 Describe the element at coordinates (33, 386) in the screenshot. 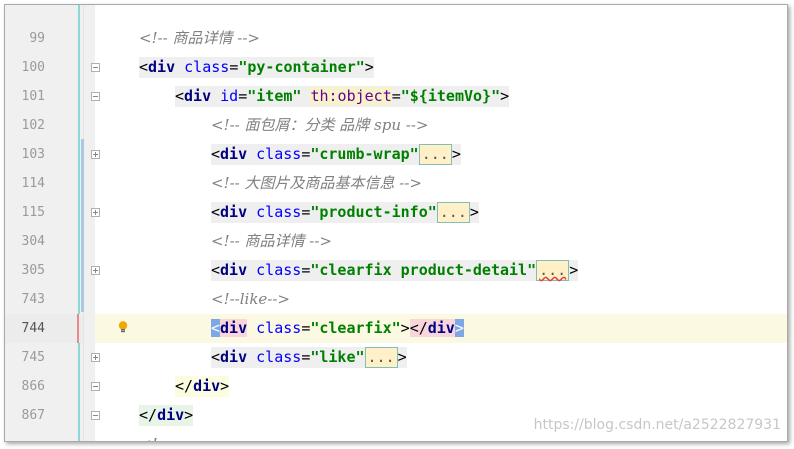

I see `line-number: 866` at that location.